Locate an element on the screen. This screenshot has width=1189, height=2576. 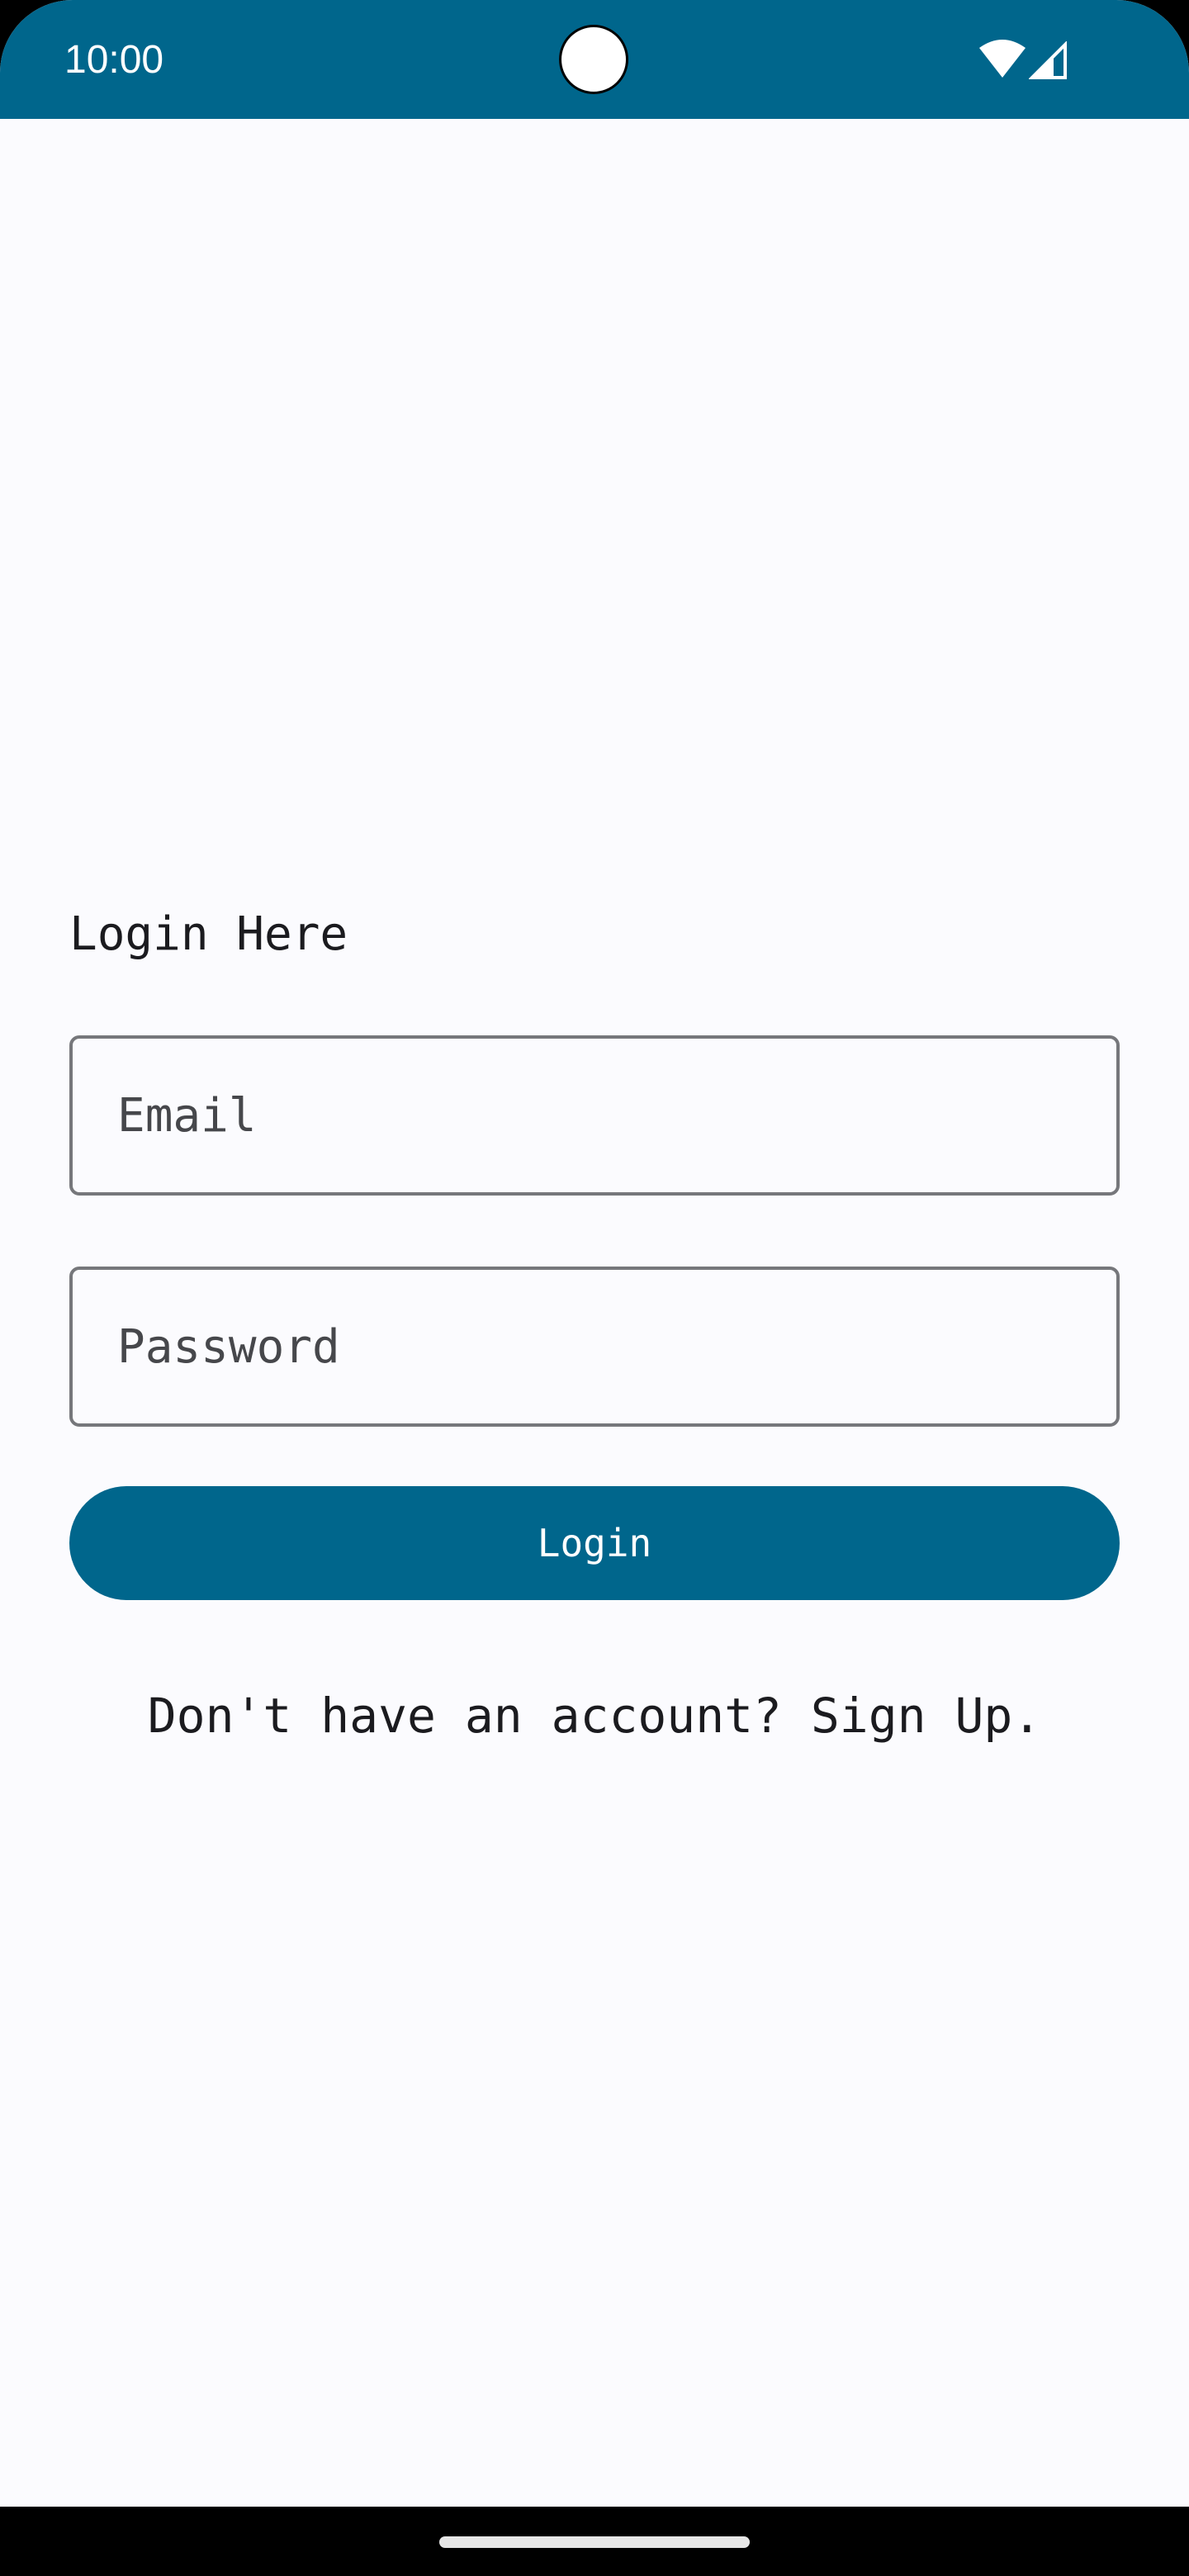
email-field is located at coordinates (594, 1115).